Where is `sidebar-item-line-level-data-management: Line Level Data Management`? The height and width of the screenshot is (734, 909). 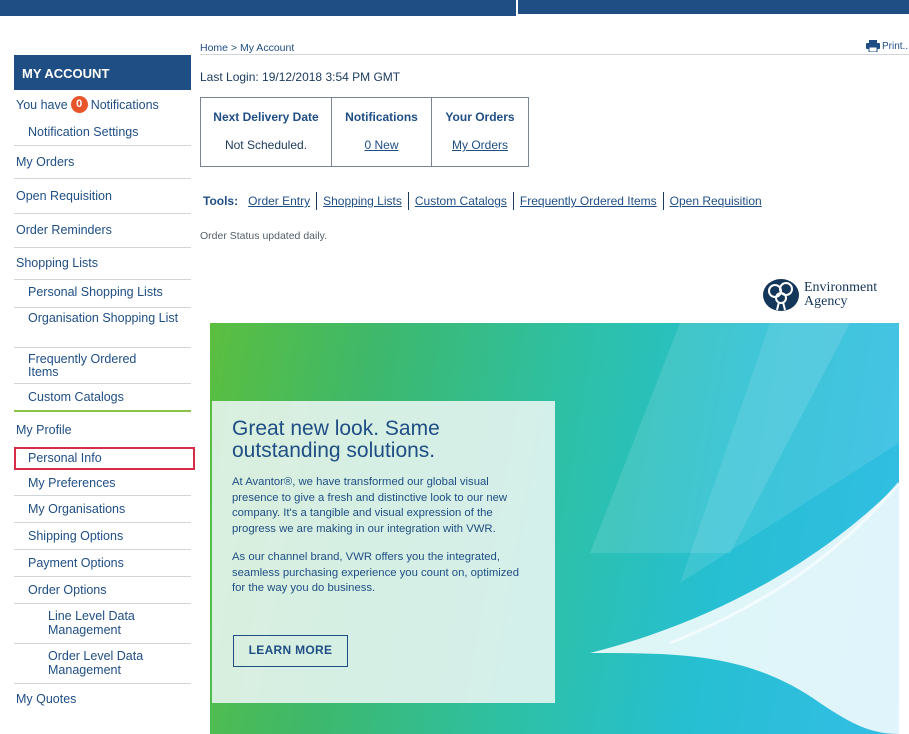 sidebar-item-line-level-data-management: Line Level Data Management is located at coordinates (102, 624).